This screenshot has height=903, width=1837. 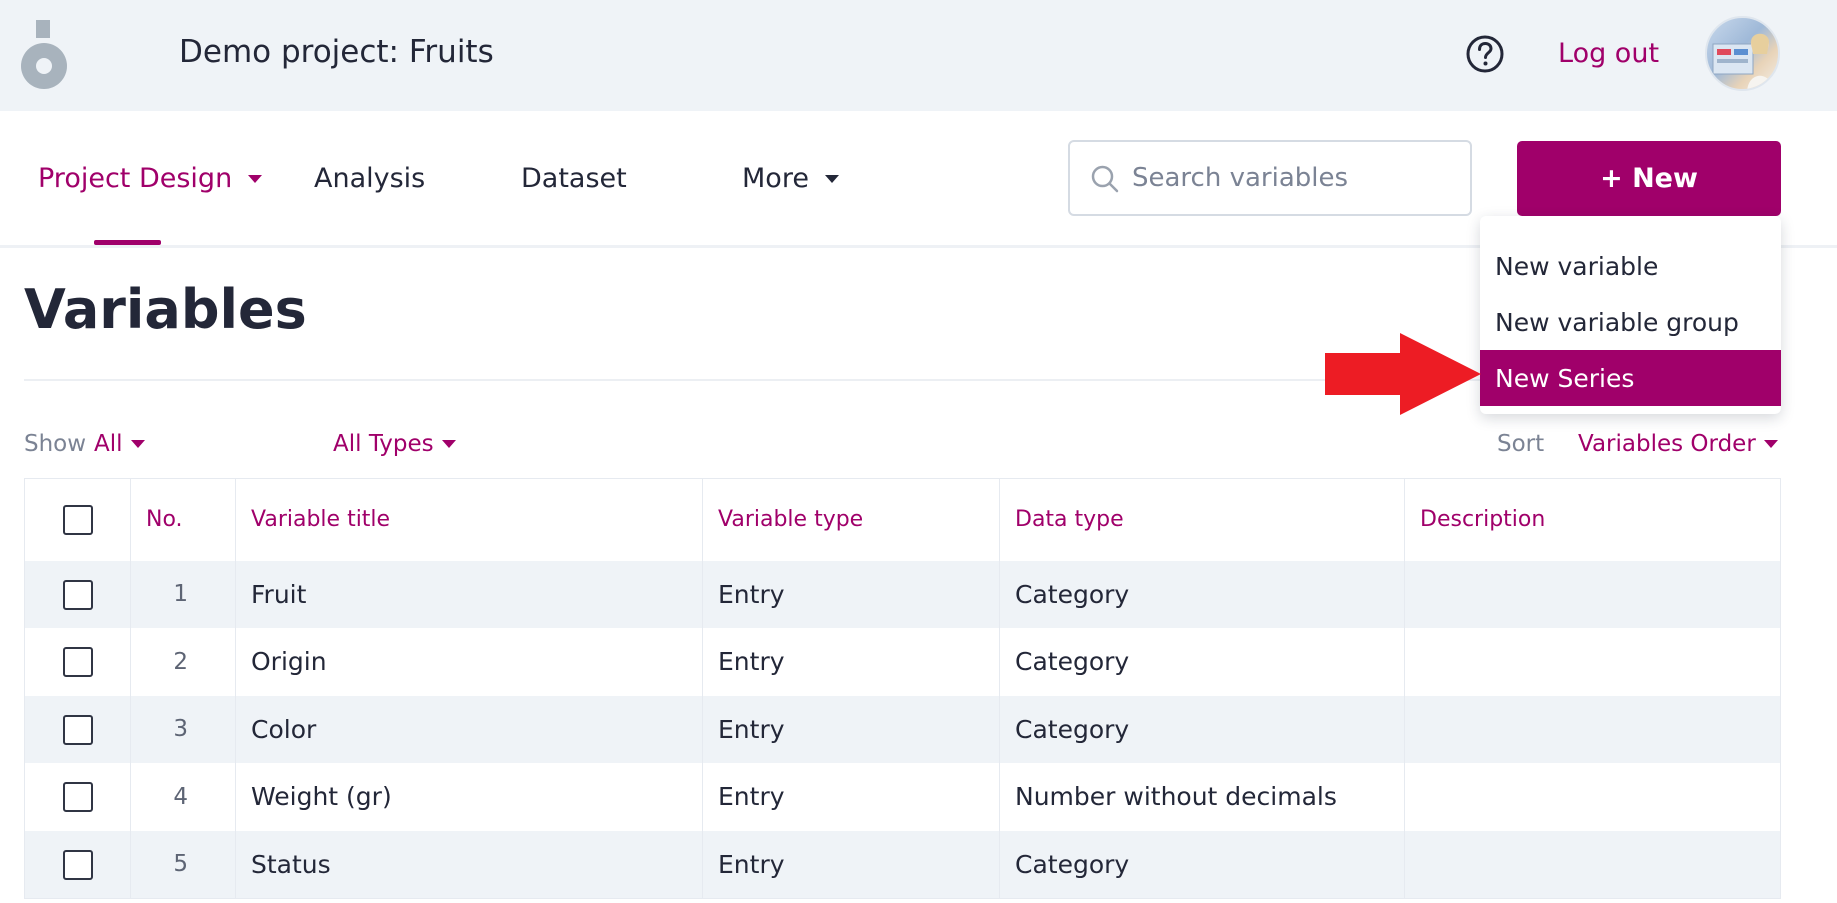 I want to click on select-all-checkbox, so click(x=77, y=519).